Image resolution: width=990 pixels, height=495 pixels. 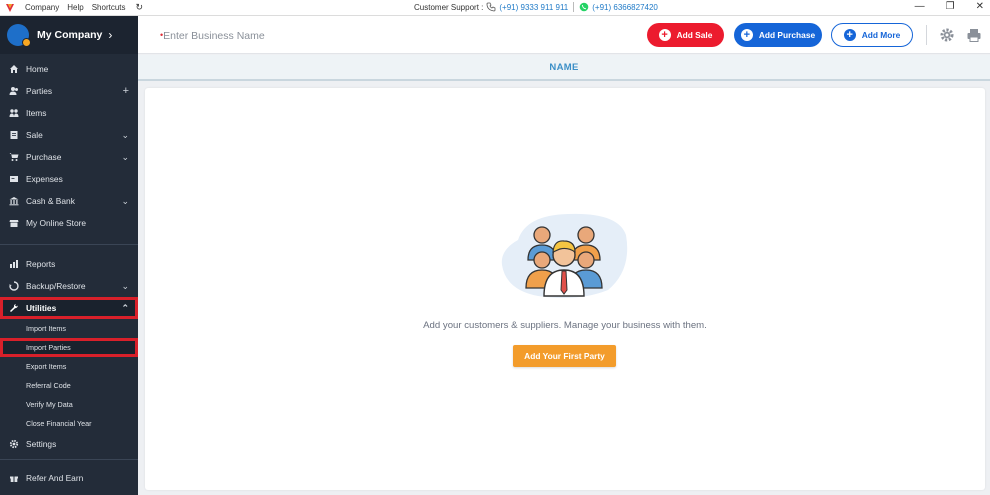 I want to click on restore-icon: ❐, so click(x=950, y=6).